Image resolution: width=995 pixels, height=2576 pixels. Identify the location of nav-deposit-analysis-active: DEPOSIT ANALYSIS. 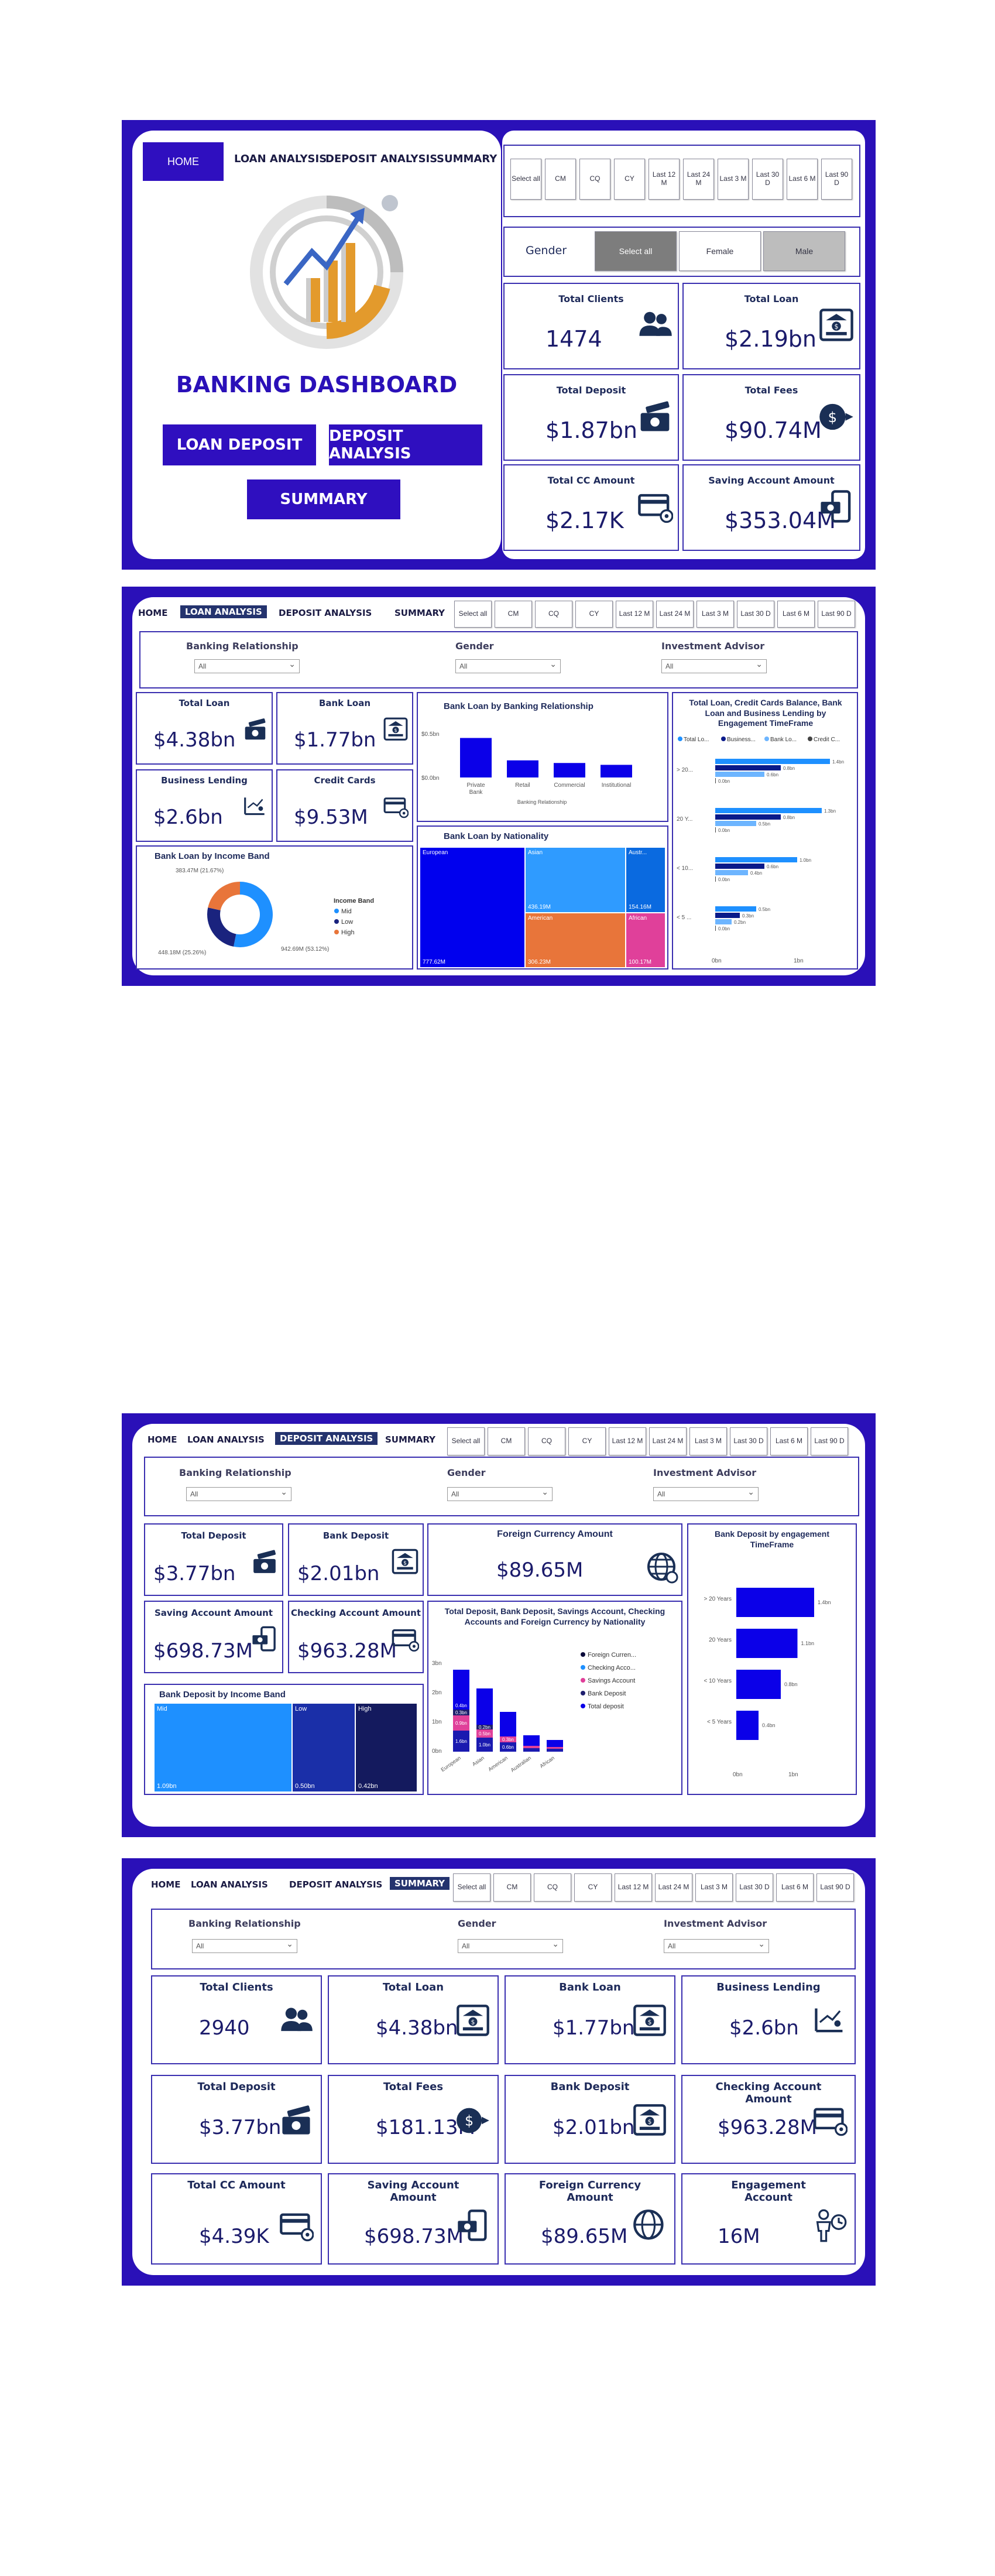
(326, 1438).